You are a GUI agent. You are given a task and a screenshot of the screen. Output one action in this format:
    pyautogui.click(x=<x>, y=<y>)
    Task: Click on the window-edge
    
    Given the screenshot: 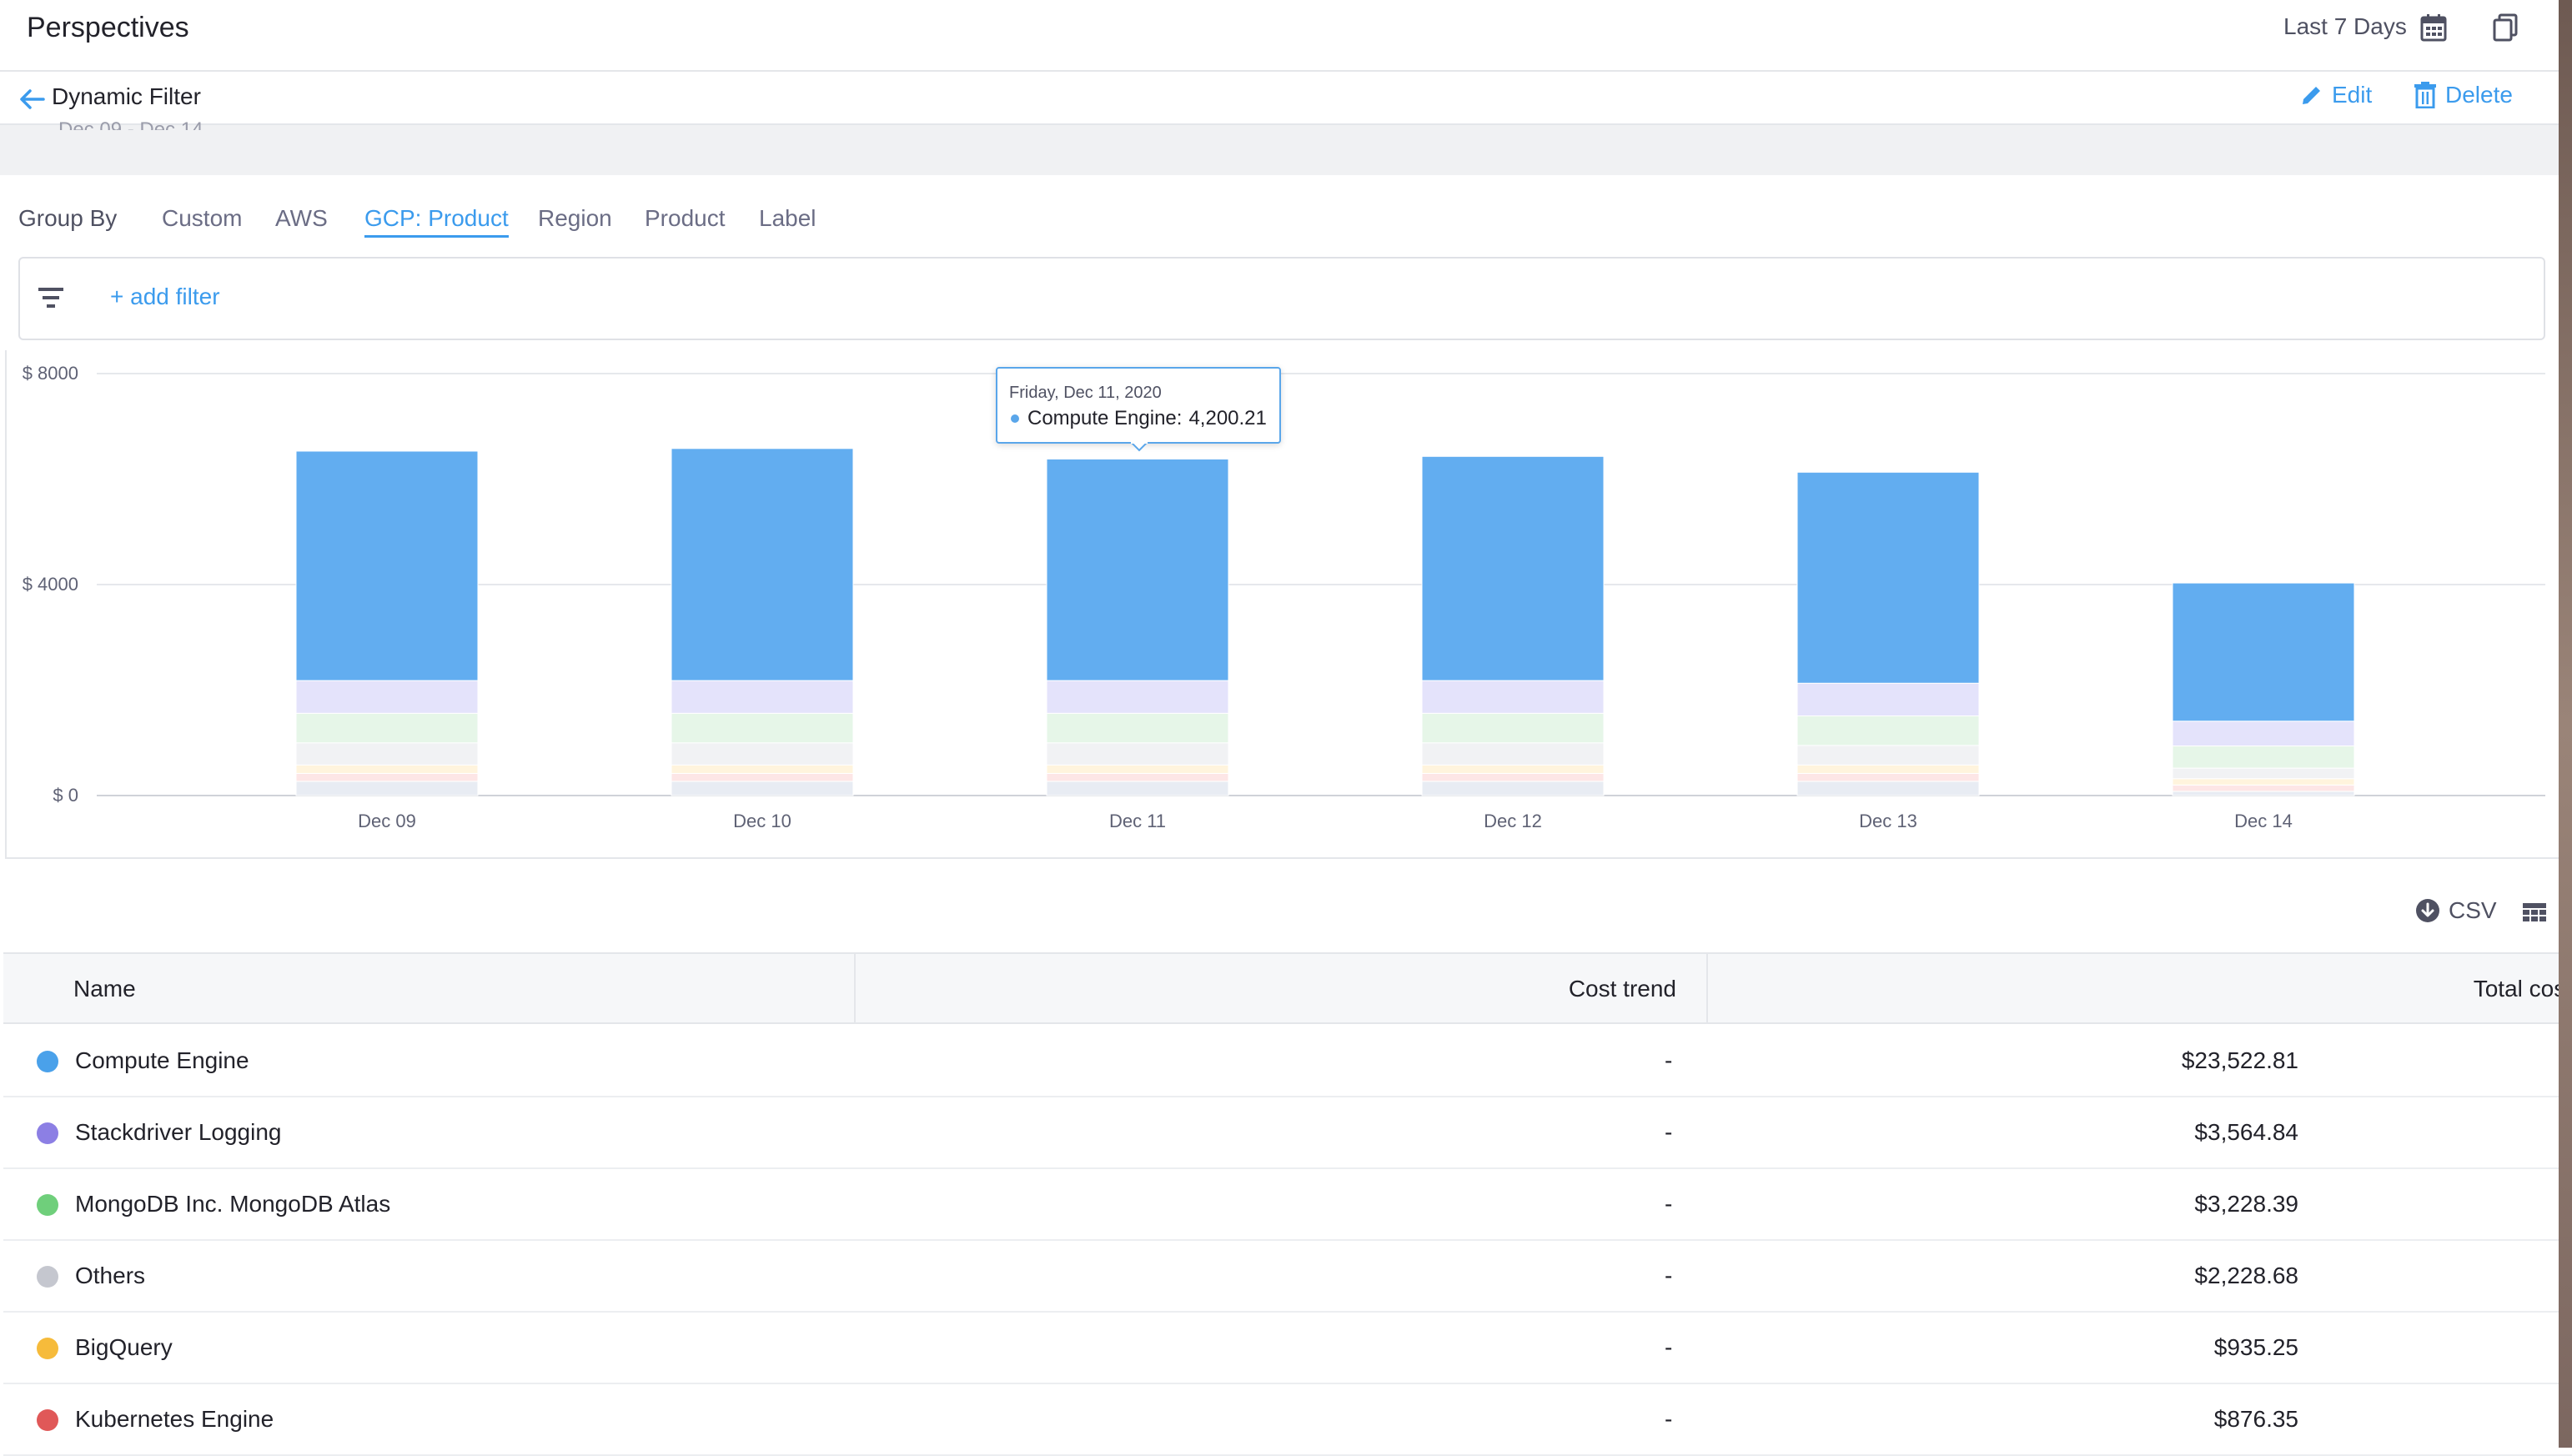 What is the action you would take?
    pyautogui.click(x=2565, y=724)
    